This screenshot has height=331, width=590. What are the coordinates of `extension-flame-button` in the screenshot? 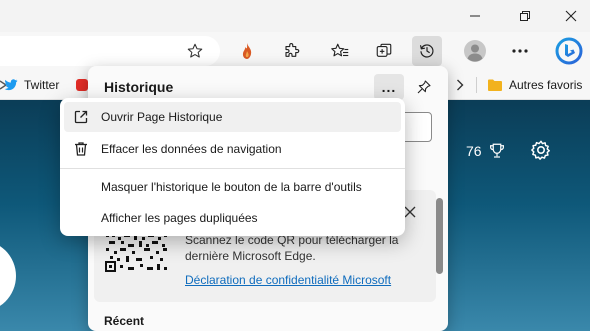 It's located at (247, 51).